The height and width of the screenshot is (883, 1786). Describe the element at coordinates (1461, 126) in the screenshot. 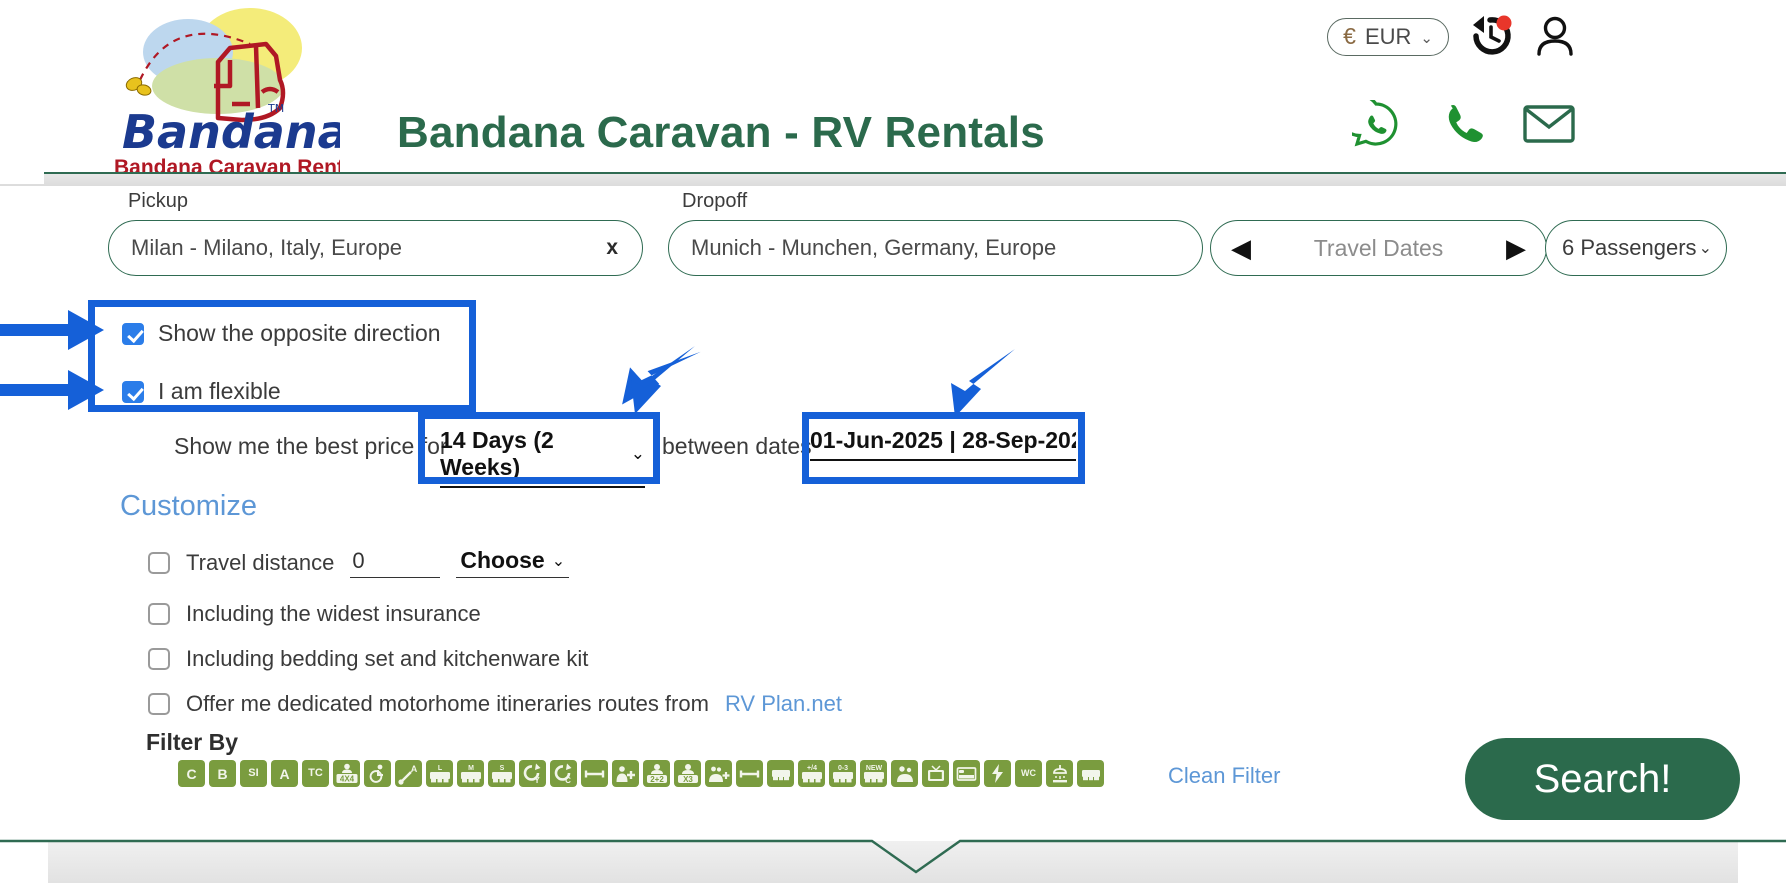

I see `phone-icon` at that location.